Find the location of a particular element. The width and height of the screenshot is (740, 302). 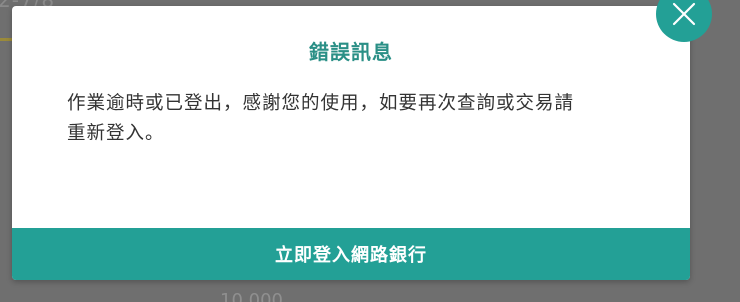

dialog-message-line: 作業逾時或已登出，感謝您的使用，如要再次查詢或交易請 is located at coordinates (321, 103).